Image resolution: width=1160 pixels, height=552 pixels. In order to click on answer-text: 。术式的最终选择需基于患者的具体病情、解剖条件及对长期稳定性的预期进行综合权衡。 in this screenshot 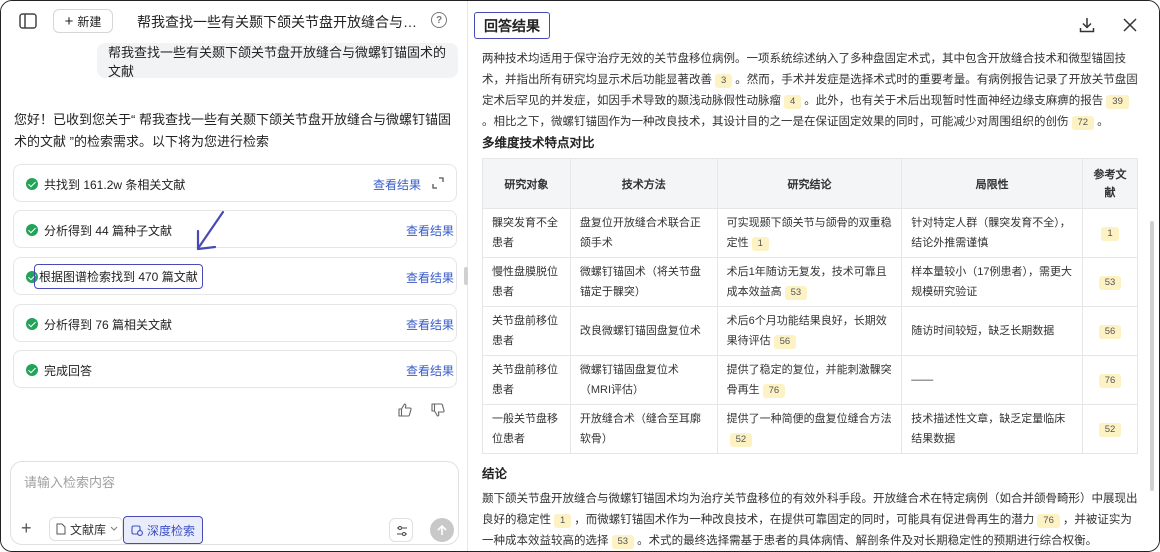, I will do `click(867, 541)`.